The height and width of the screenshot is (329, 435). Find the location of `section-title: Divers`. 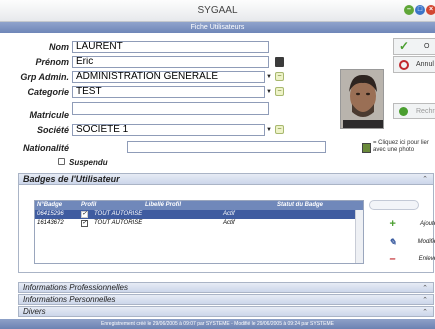

section-title: Divers is located at coordinates (34, 311).